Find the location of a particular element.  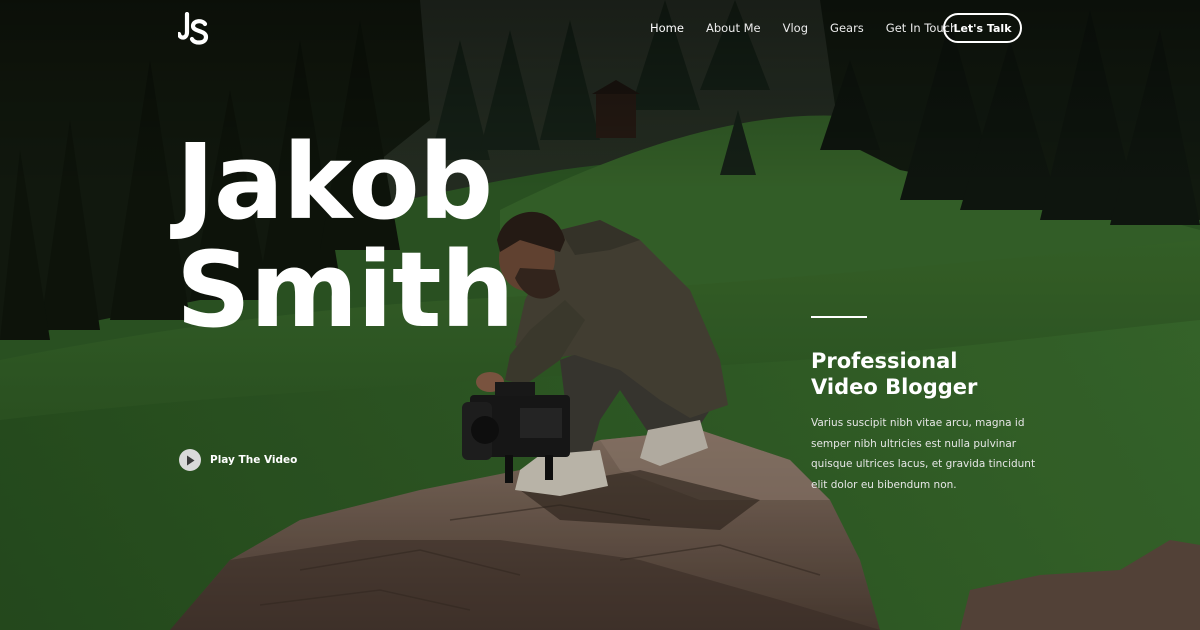

play-video-button: Play The Video is located at coordinates (238, 460).